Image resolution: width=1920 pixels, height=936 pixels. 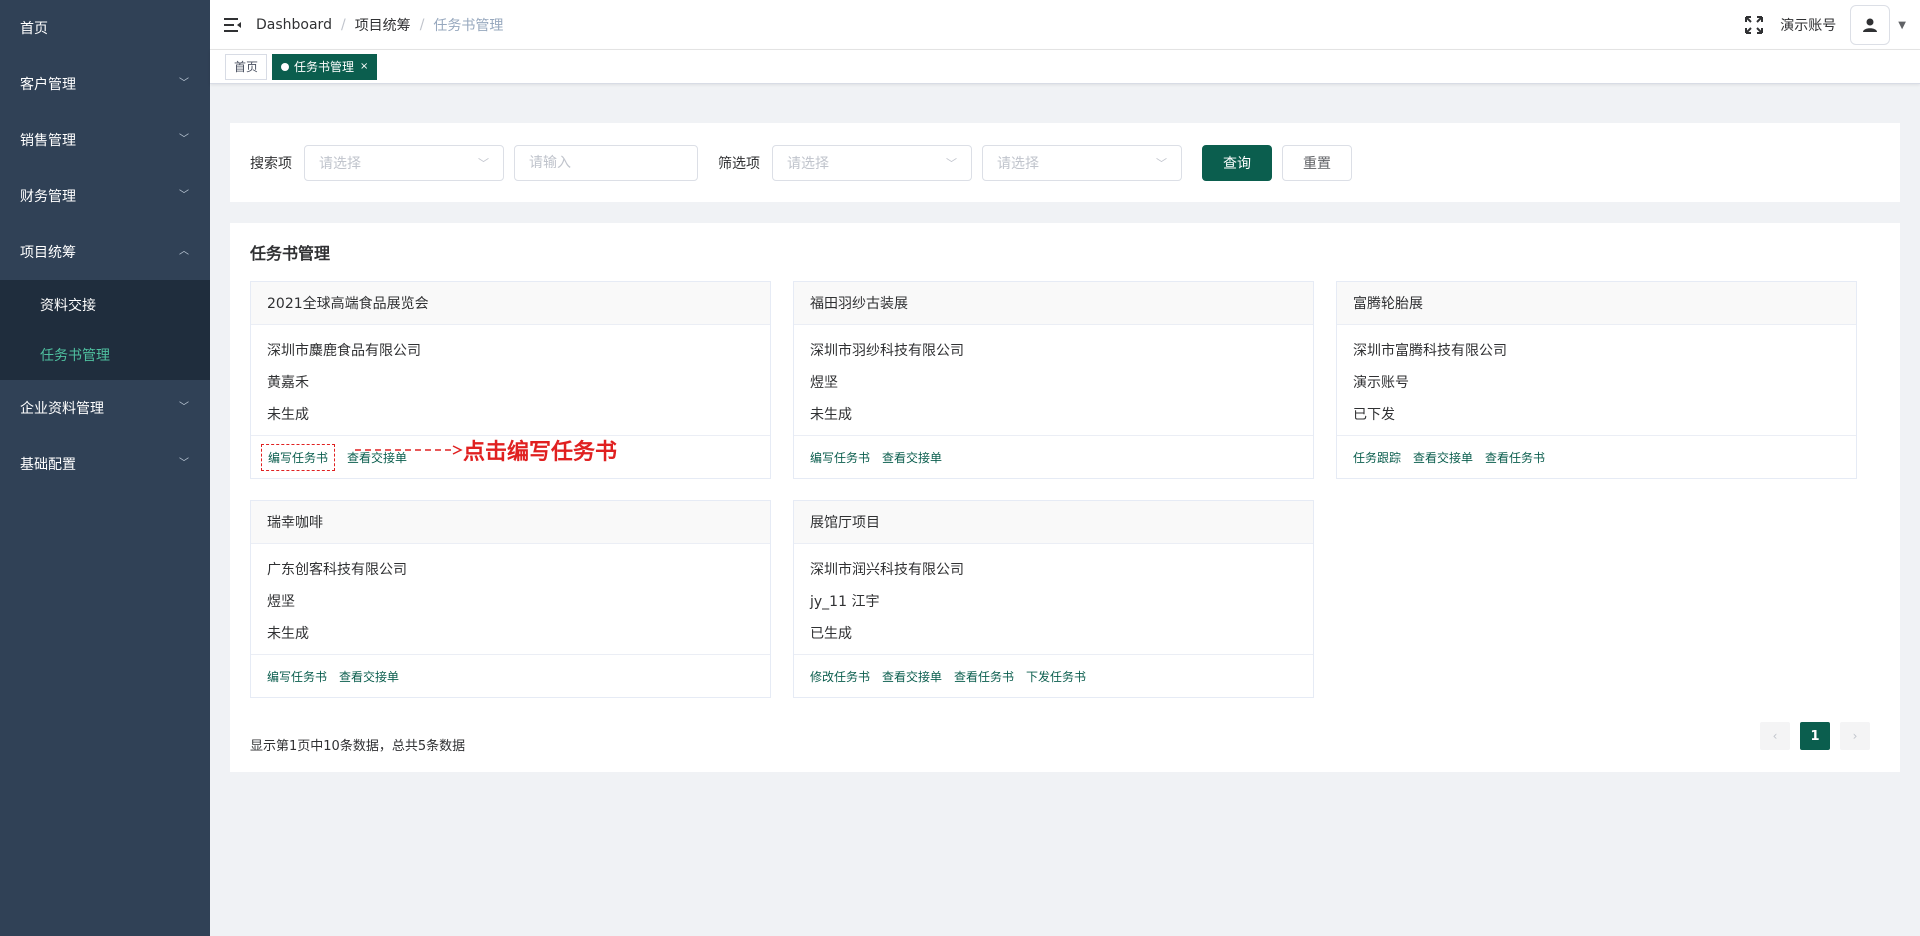 I want to click on breadcrumb: Dashboard / 项目统筹 / 任务书管理, so click(x=379, y=25).